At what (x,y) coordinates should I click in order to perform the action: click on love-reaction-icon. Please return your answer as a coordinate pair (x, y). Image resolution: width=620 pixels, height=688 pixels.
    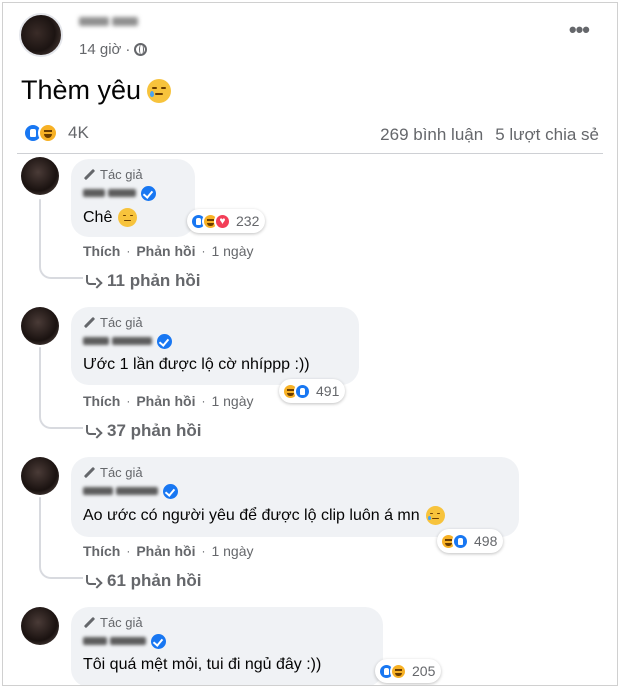
    Looking at the image, I should click on (222, 221).